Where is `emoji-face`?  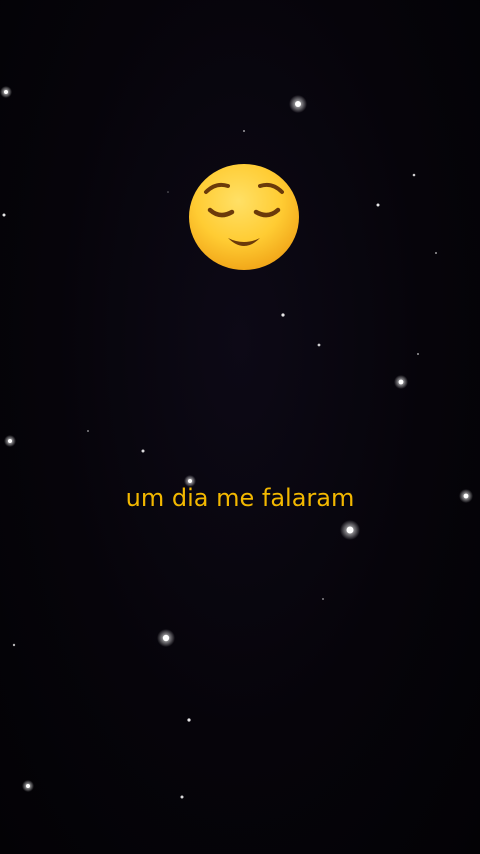
emoji-face is located at coordinates (244, 217).